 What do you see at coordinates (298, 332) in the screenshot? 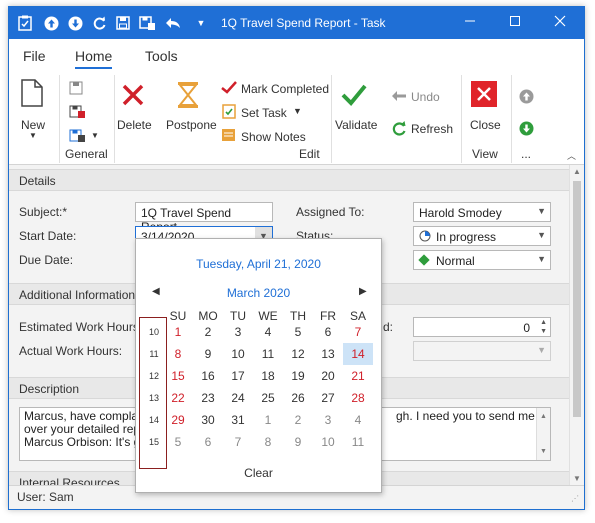
I see `calendar-day: 5` at bounding box center [298, 332].